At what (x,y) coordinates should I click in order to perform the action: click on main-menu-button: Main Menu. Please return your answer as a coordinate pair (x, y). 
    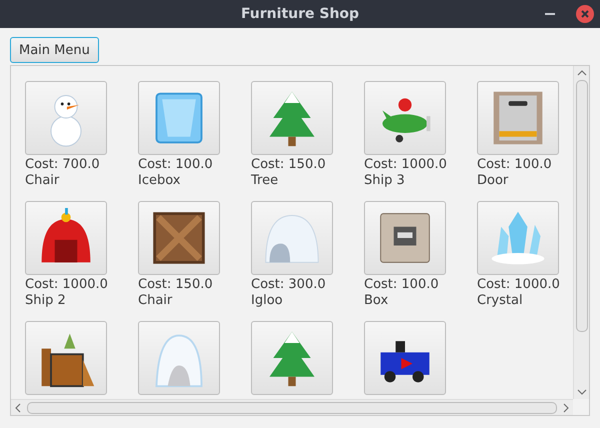
    Looking at the image, I should click on (54, 50).